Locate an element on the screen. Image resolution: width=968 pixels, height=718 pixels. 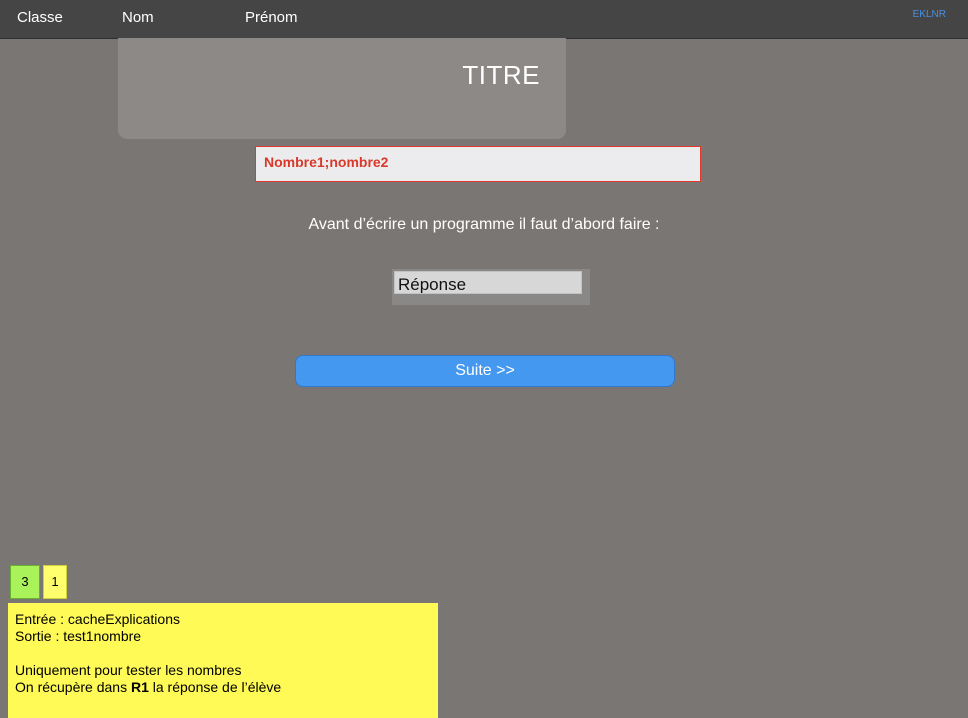
step-badge-green: 3 is located at coordinates (25, 582).